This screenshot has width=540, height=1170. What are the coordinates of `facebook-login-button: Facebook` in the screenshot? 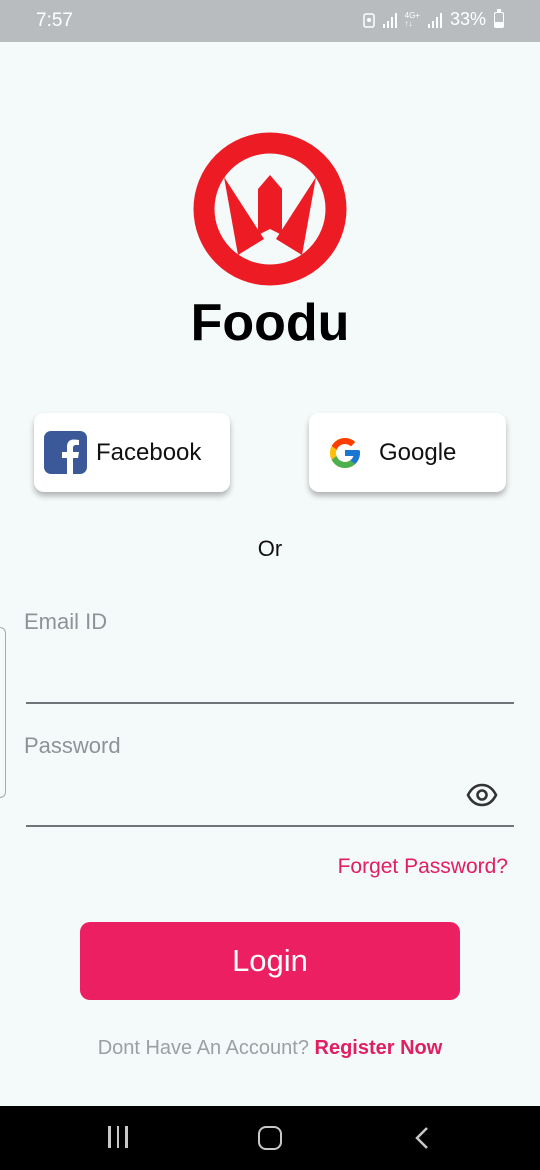 It's located at (132, 452).